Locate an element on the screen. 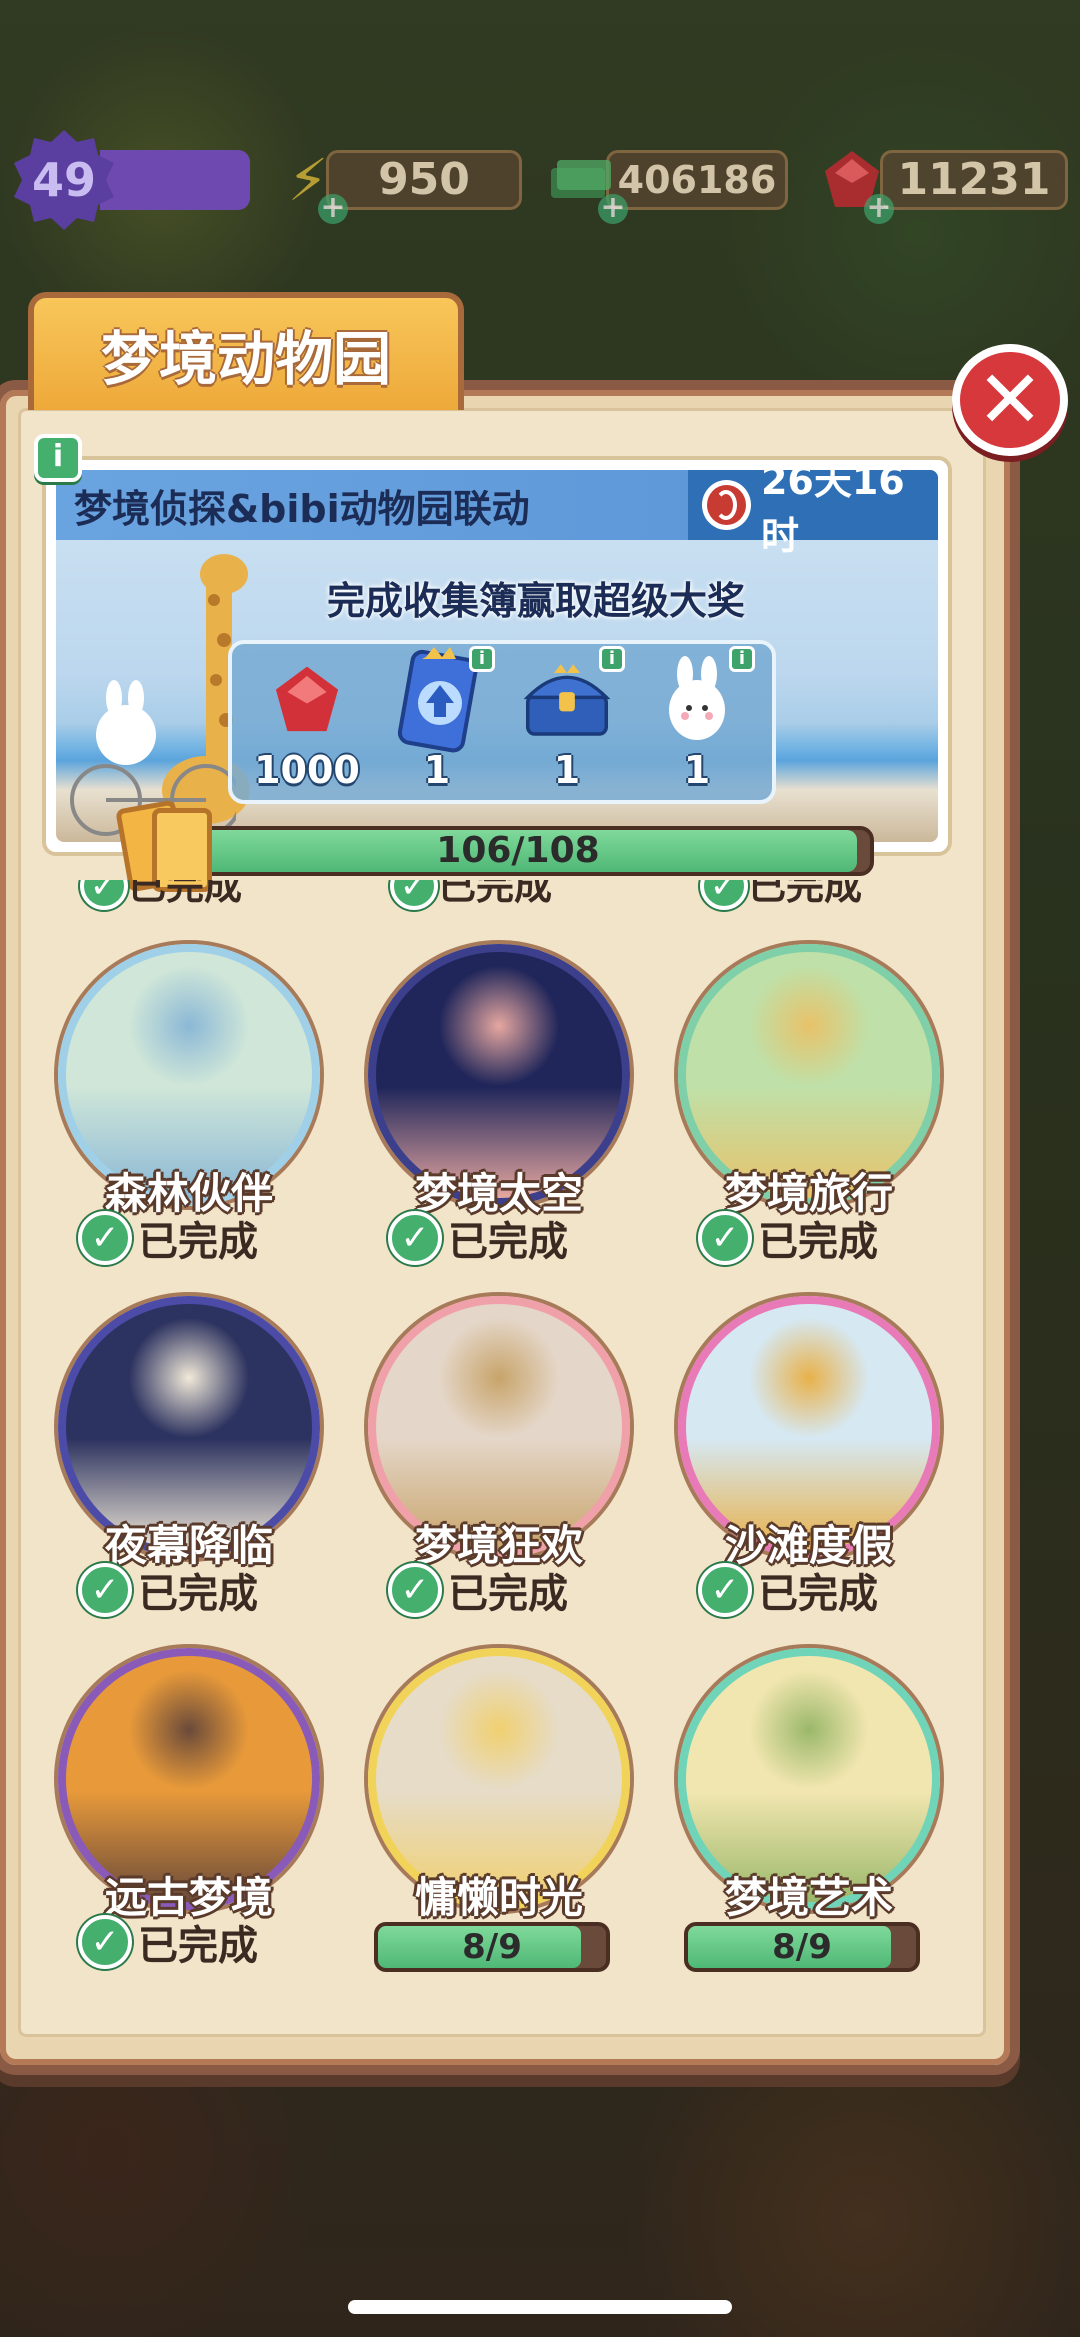  energy-counter: 950 is located at coordinates (424, 180).